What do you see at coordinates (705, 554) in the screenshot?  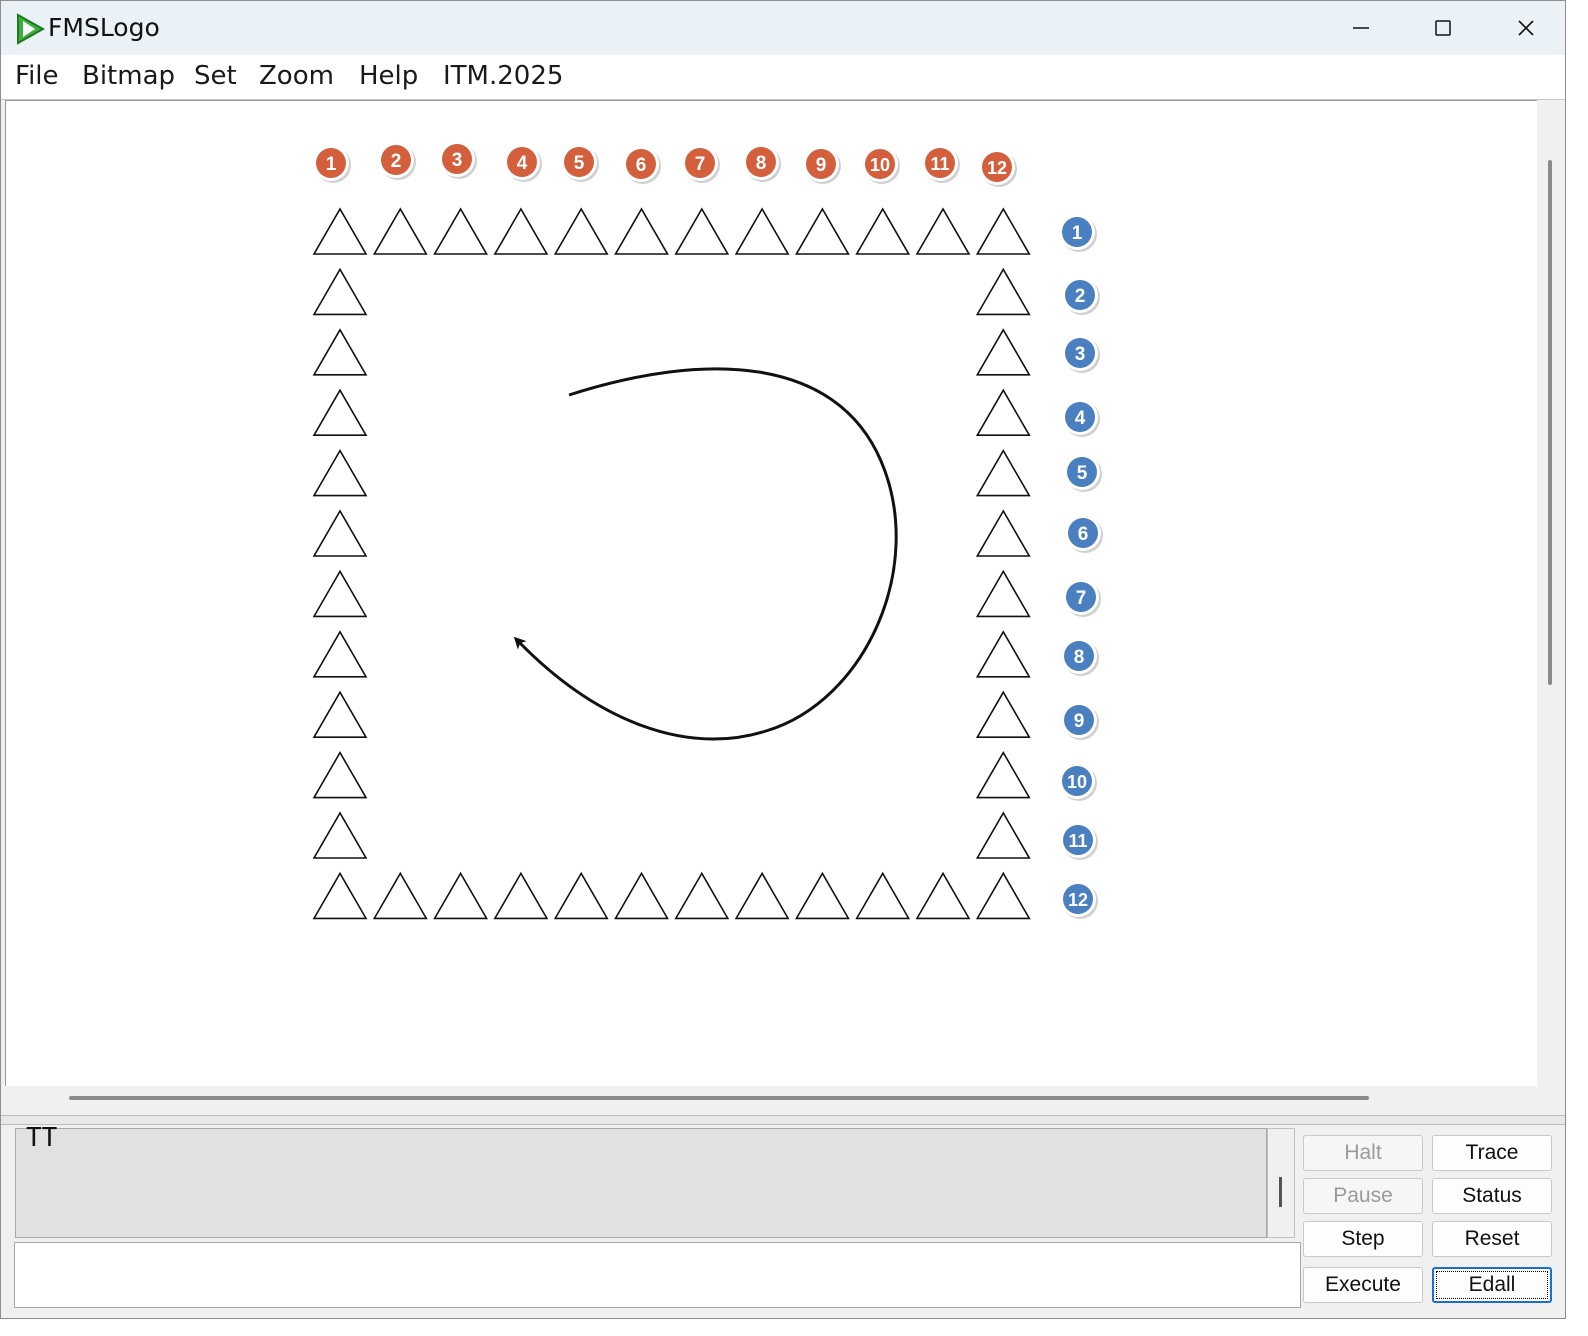 I see `circular-arrow` at bounding box center [705, 554].